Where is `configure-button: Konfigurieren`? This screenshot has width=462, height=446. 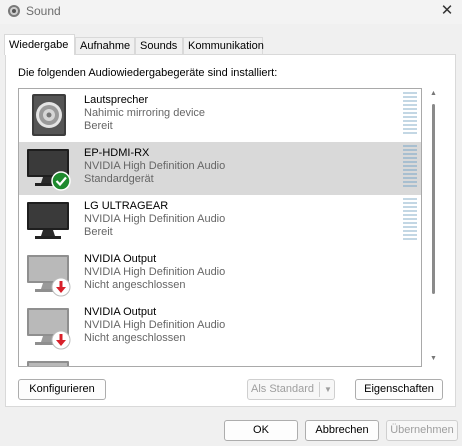
configure-button: Konfigurieren is located at coordinates (62, 389).